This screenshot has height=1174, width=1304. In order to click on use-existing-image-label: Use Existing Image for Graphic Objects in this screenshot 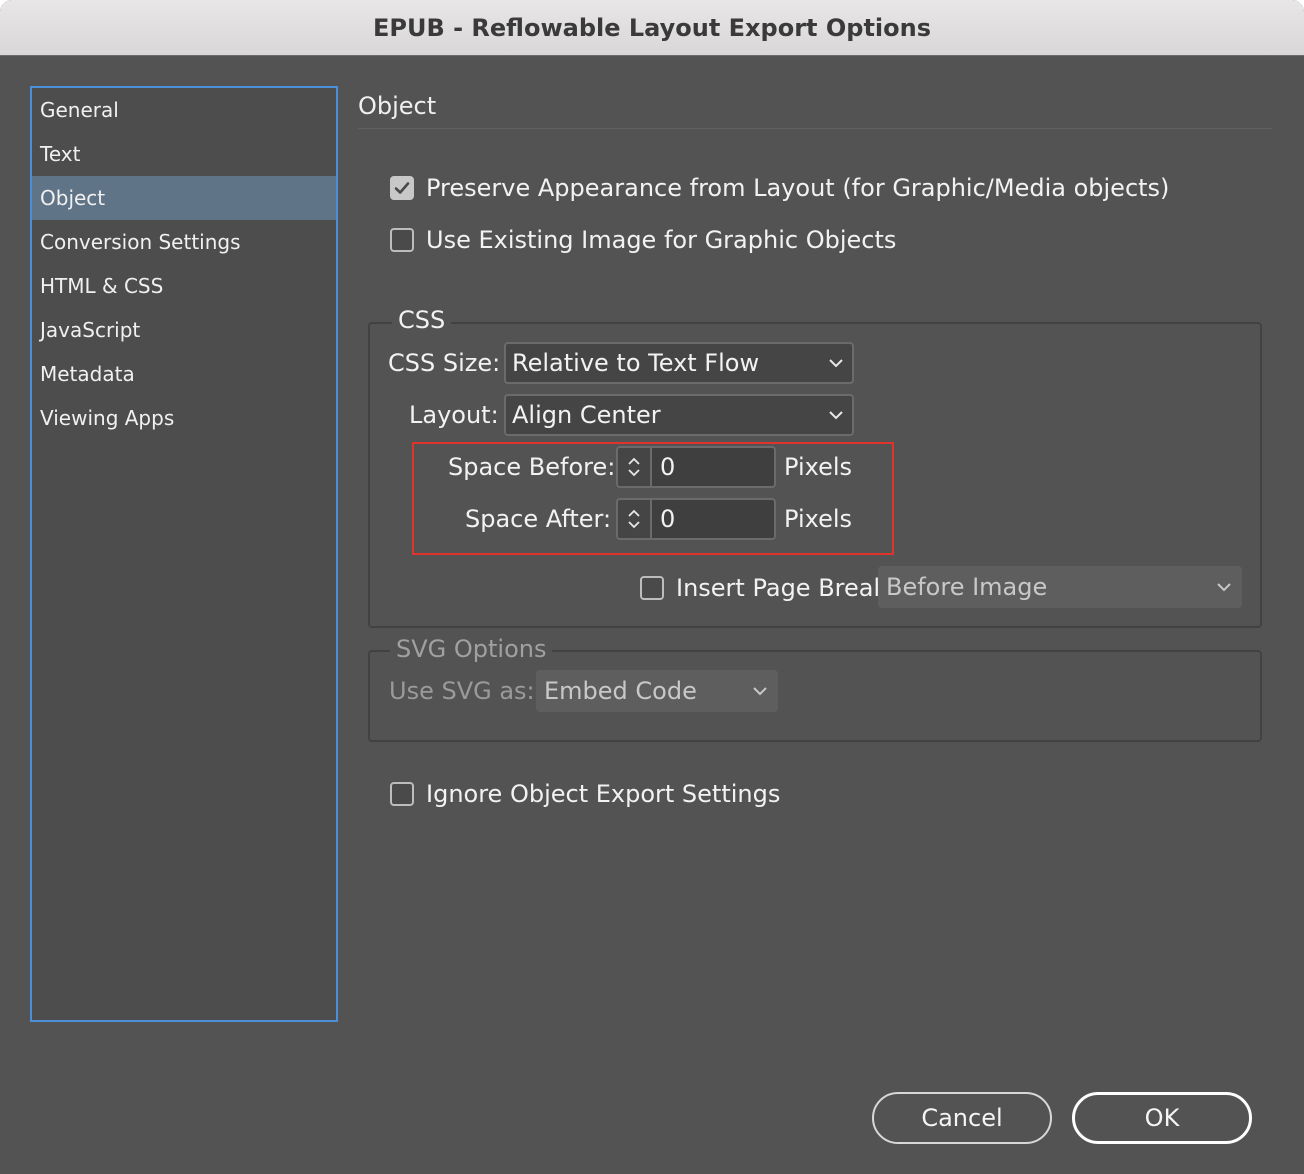, I will do `click(661, 240)`.